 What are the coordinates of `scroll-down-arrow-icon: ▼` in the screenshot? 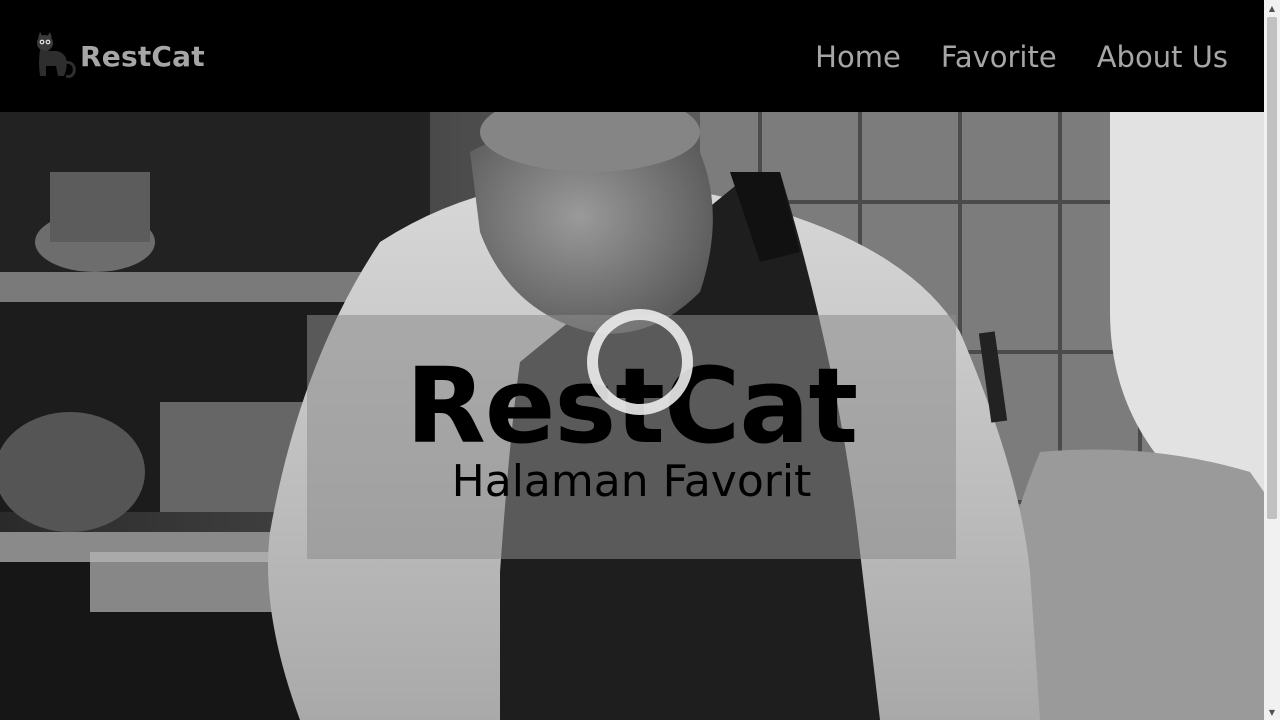 It's located at (1272, 712).